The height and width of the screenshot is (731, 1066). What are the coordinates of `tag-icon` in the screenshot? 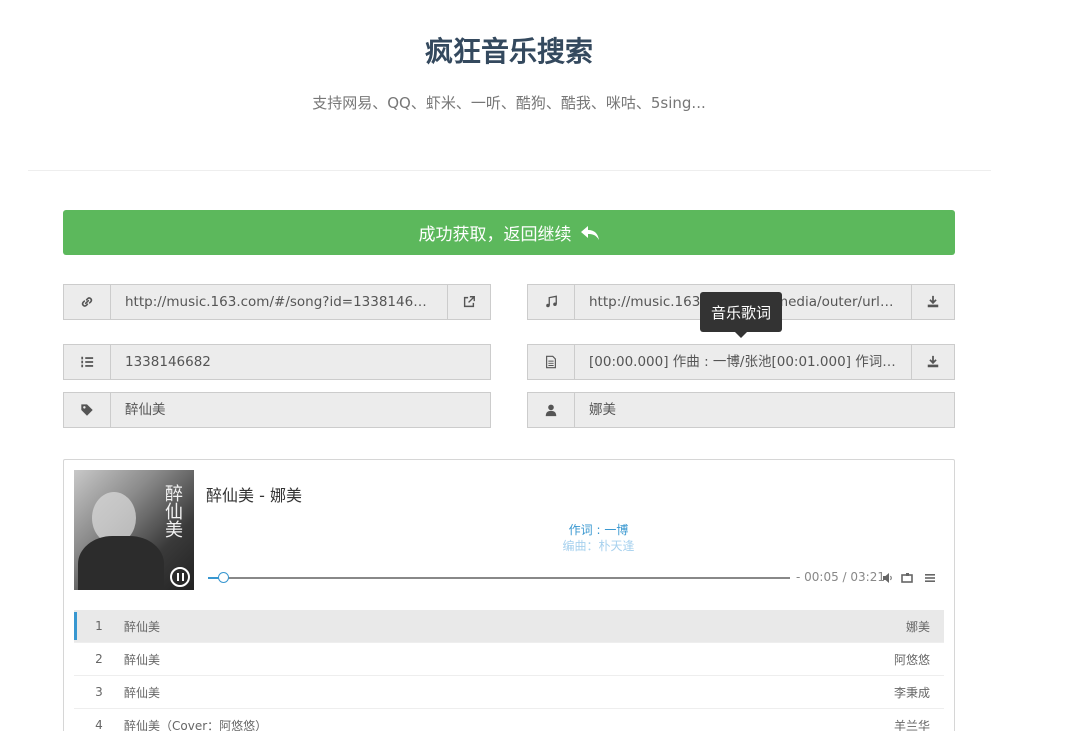 It's located at (87, 410).